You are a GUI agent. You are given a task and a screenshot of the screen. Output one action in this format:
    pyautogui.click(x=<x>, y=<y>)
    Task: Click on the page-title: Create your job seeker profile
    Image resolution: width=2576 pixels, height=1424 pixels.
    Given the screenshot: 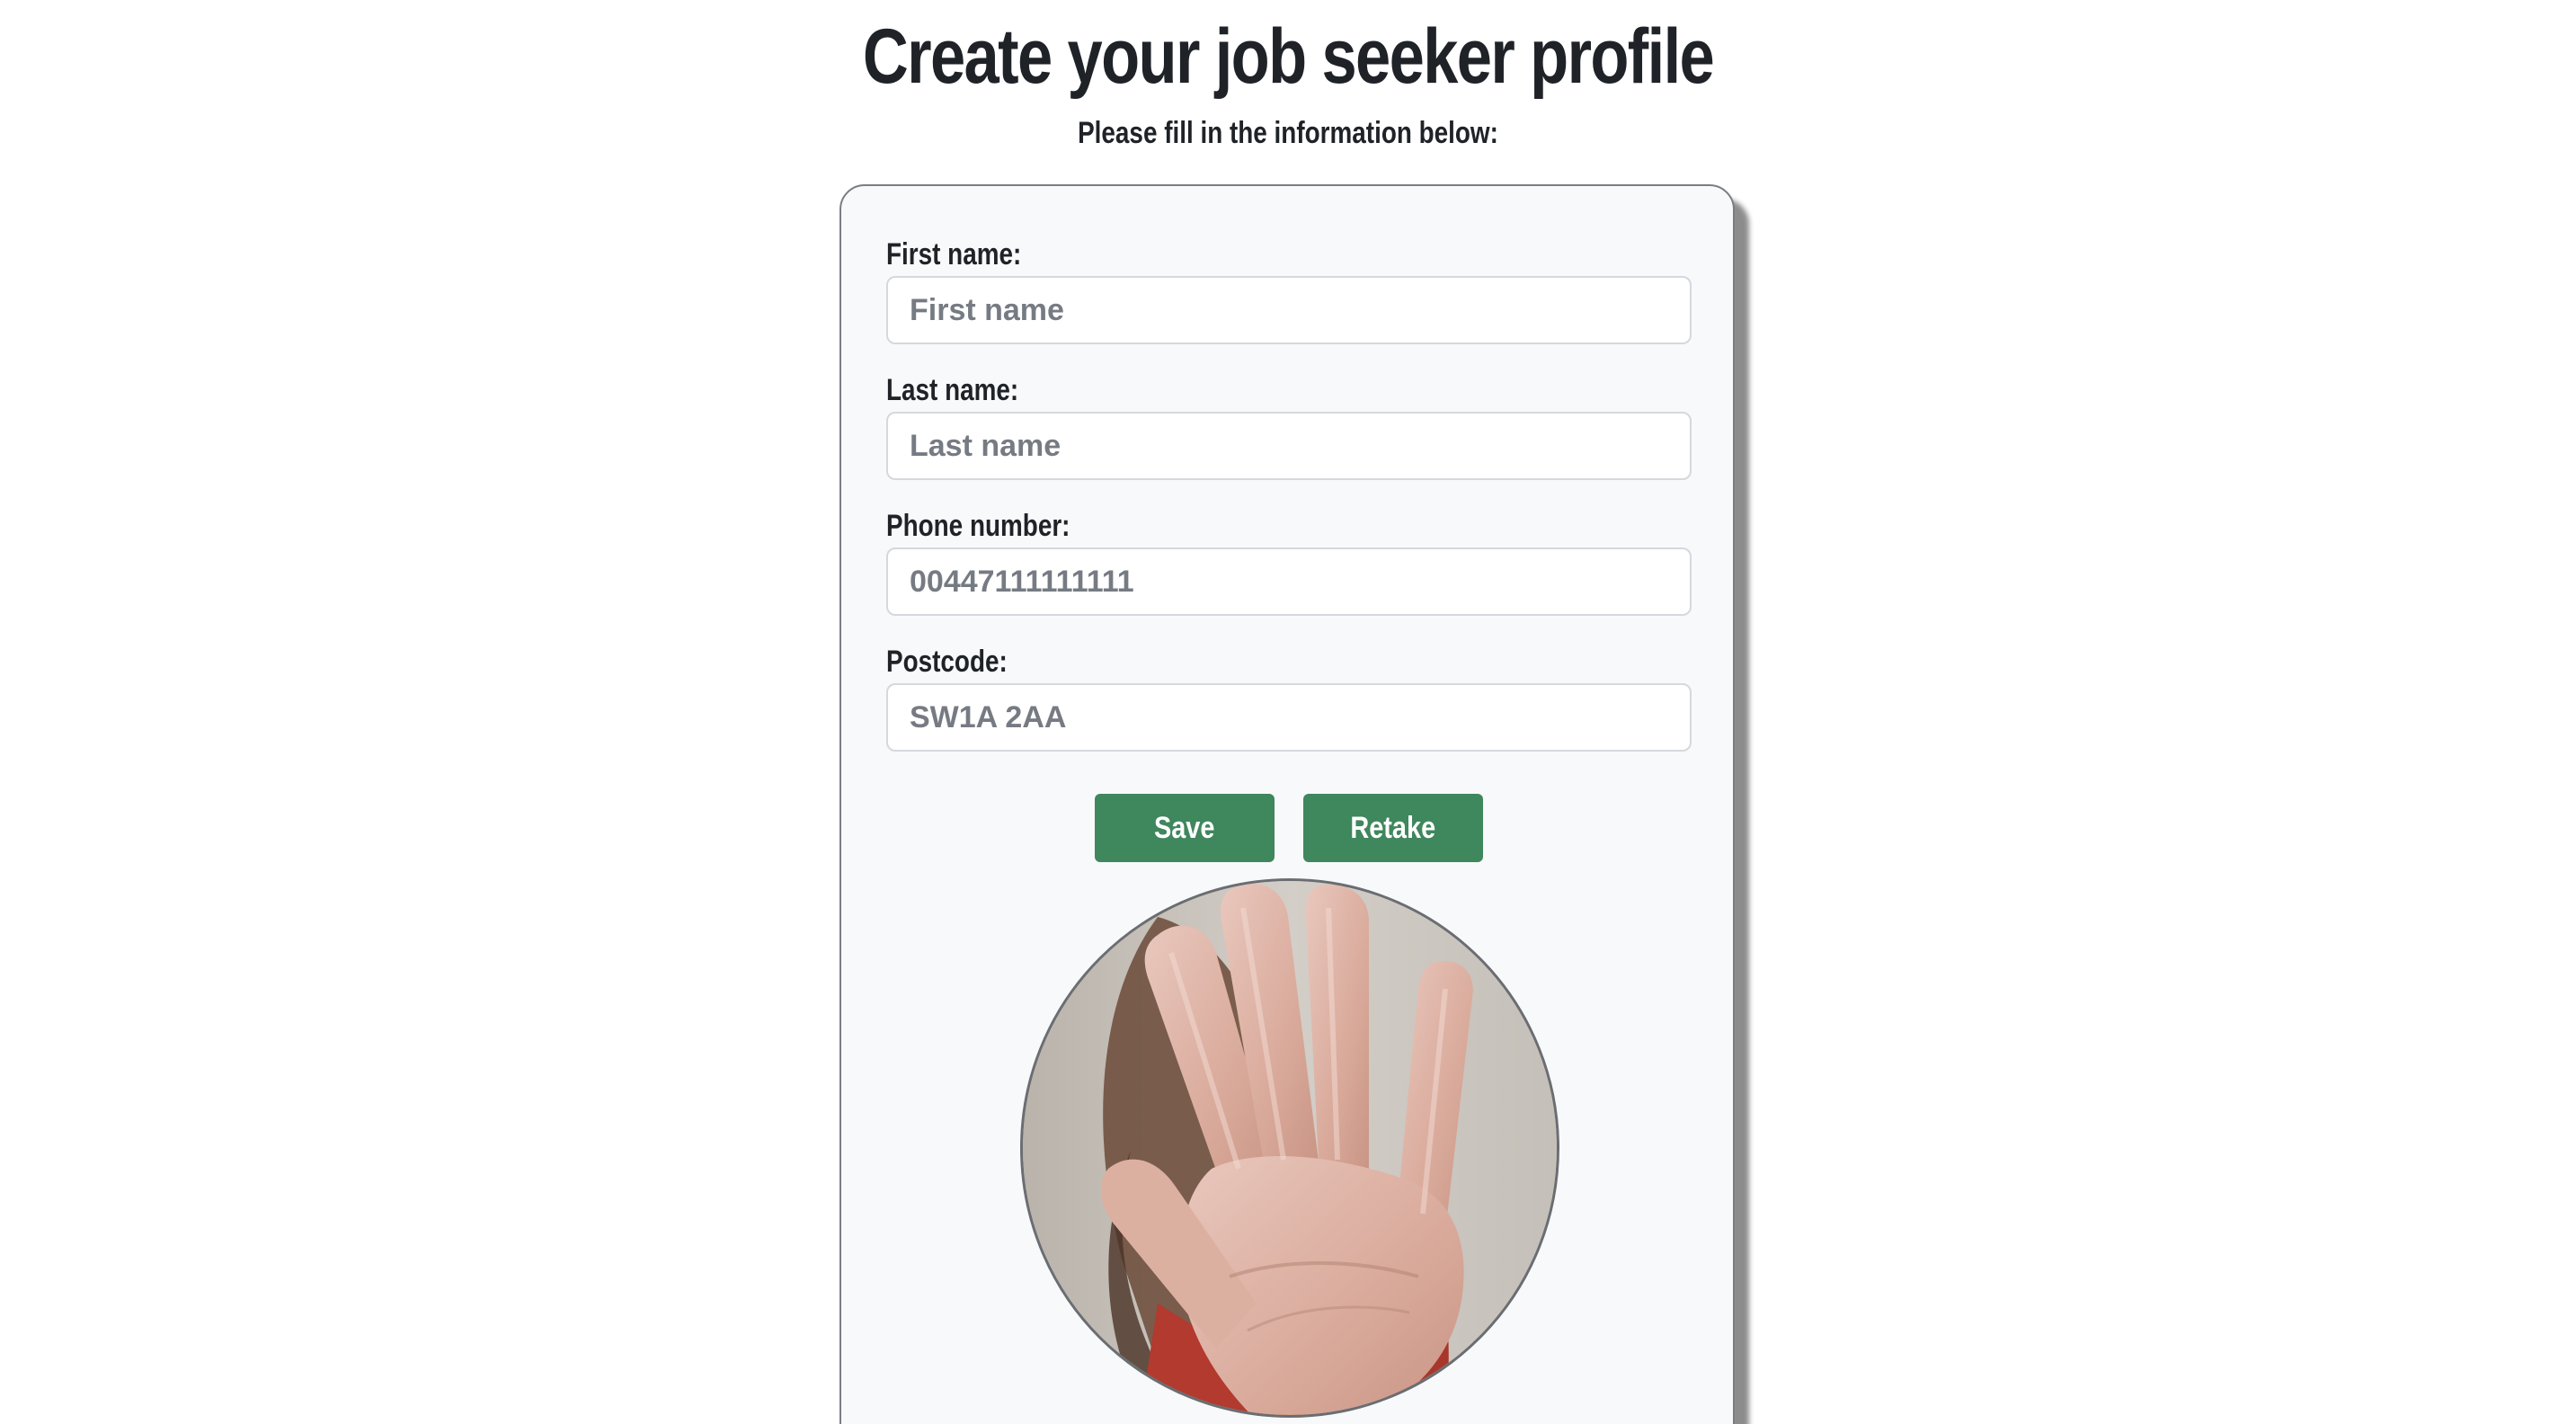 What is the action you would take?
    pyautogui.click(x=1288, y=56)
    